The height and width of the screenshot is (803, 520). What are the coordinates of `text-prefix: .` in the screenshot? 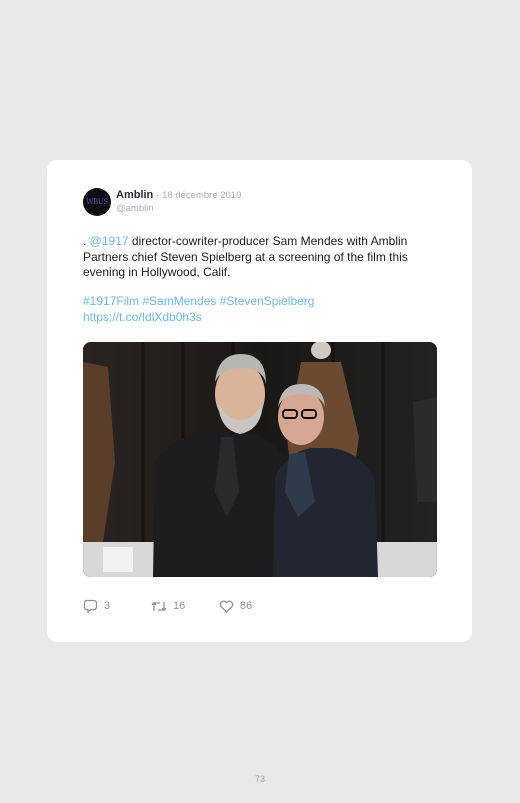 It's located at (86, 241).